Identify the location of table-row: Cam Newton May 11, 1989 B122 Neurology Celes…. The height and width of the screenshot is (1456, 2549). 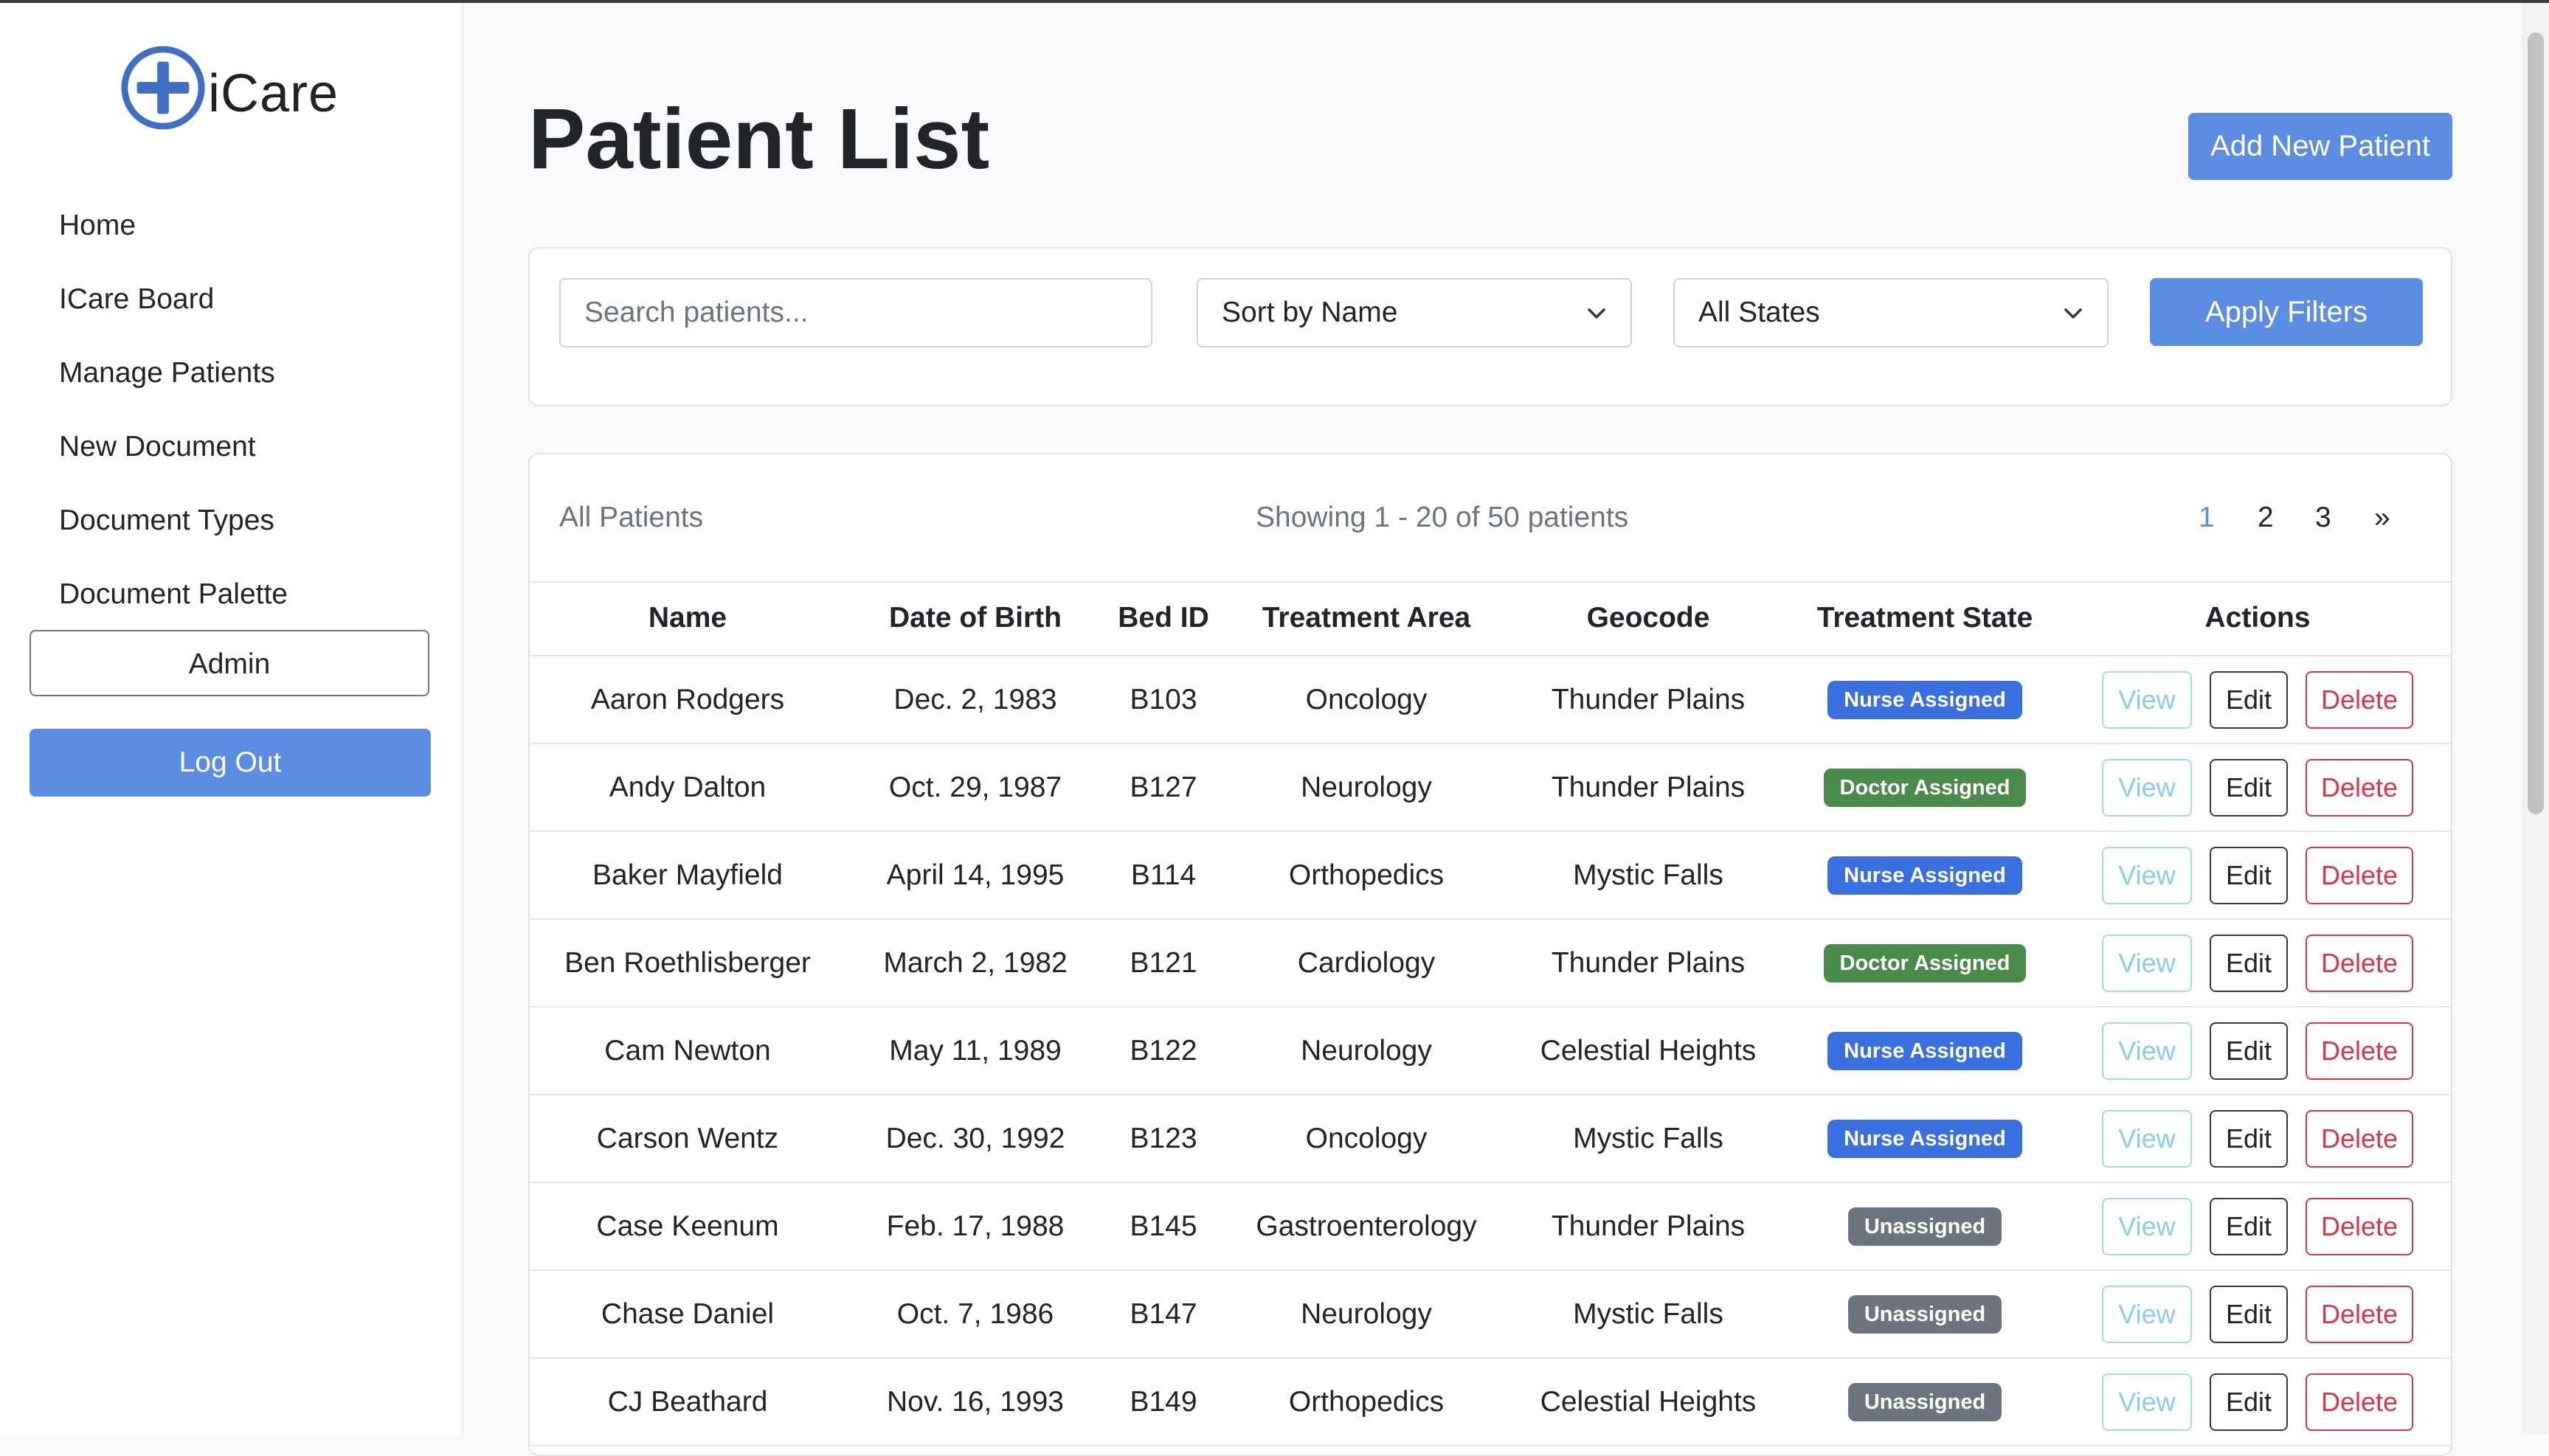
(1490, 1051).